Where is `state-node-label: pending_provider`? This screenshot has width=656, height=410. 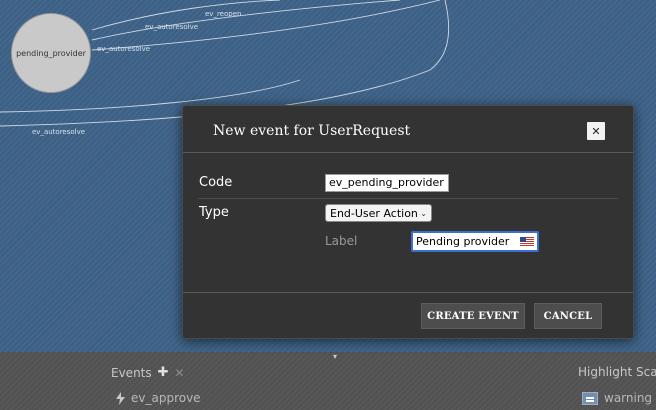 state-node-label: pending_provider is located at coordinates (51, 53).